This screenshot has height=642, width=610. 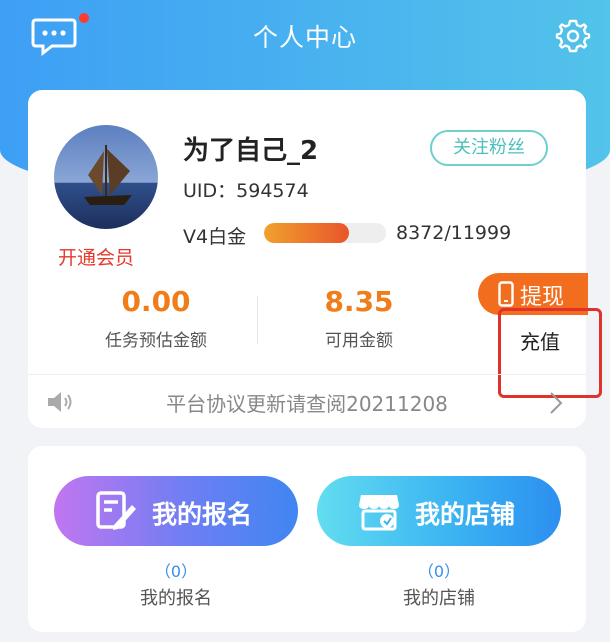 I want to click on store-icon, so click(x=379, y=513).